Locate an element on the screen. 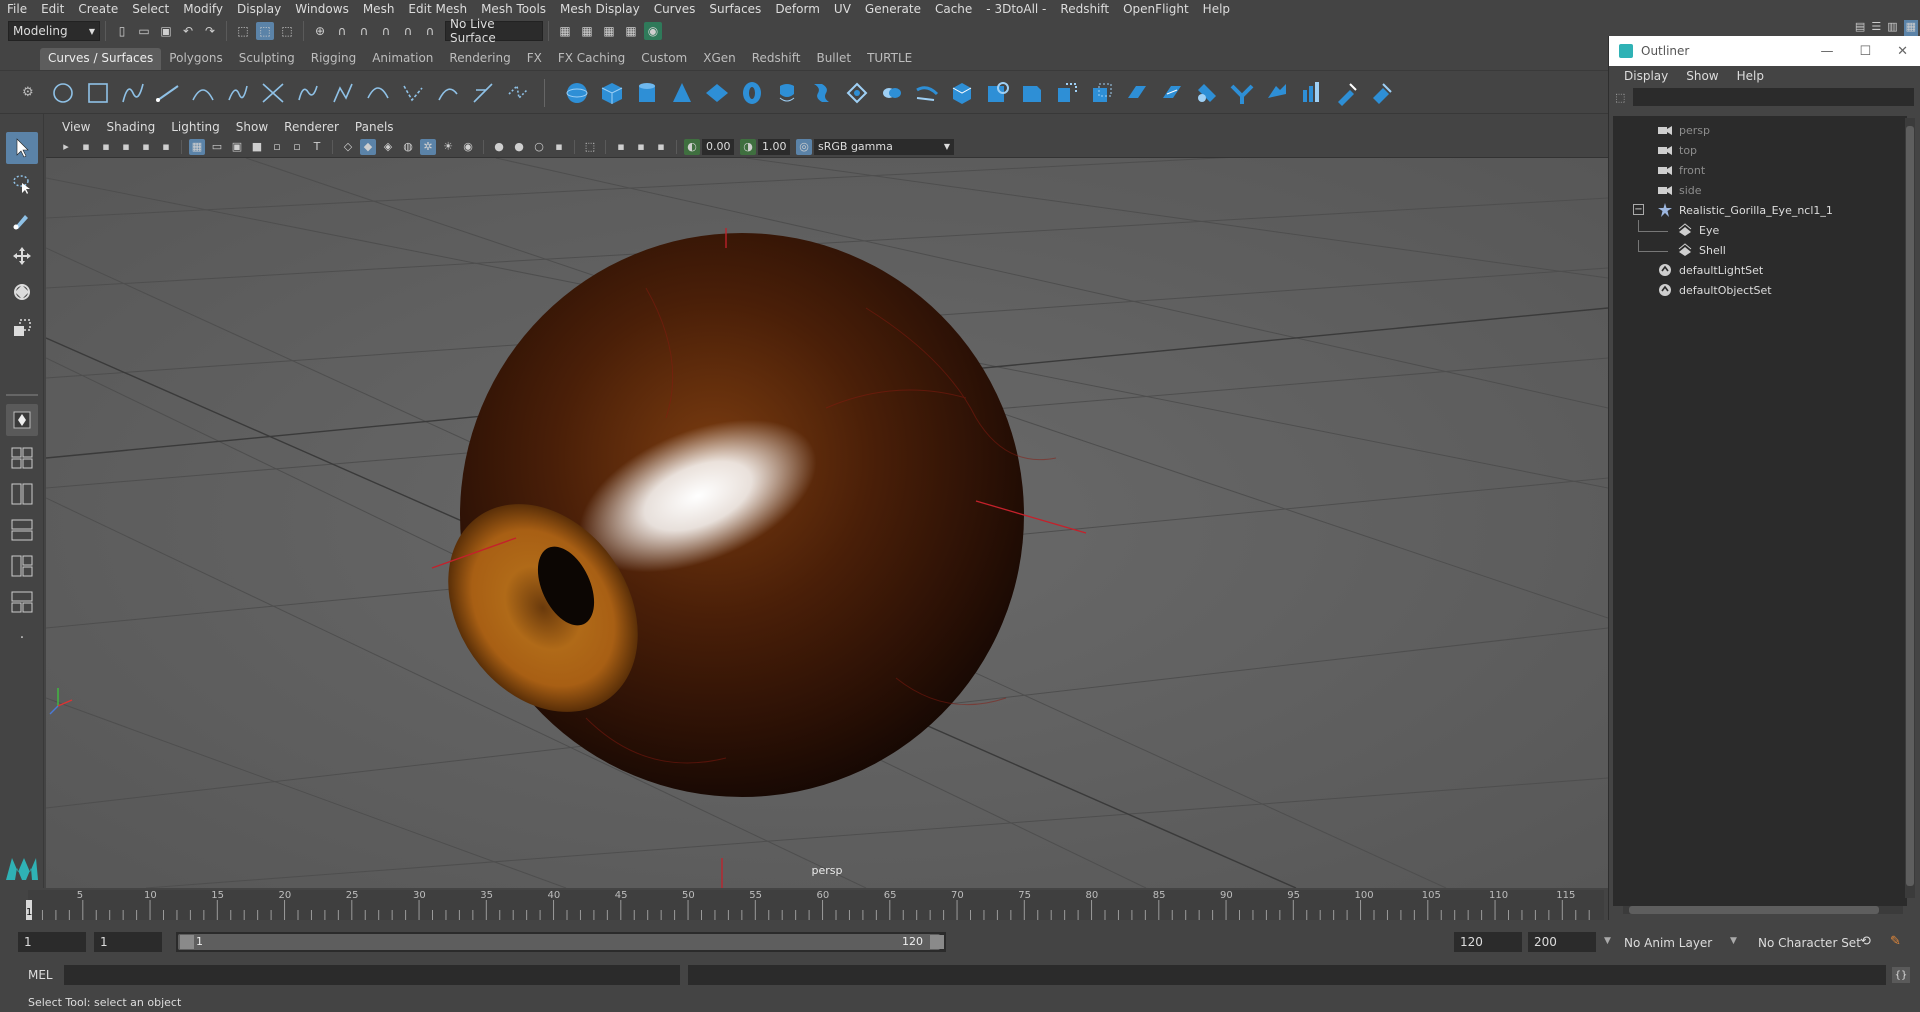 This screenshot has height=1012, width=1920. image-plane-icon: ▪ is located at coordinates (126, 147).